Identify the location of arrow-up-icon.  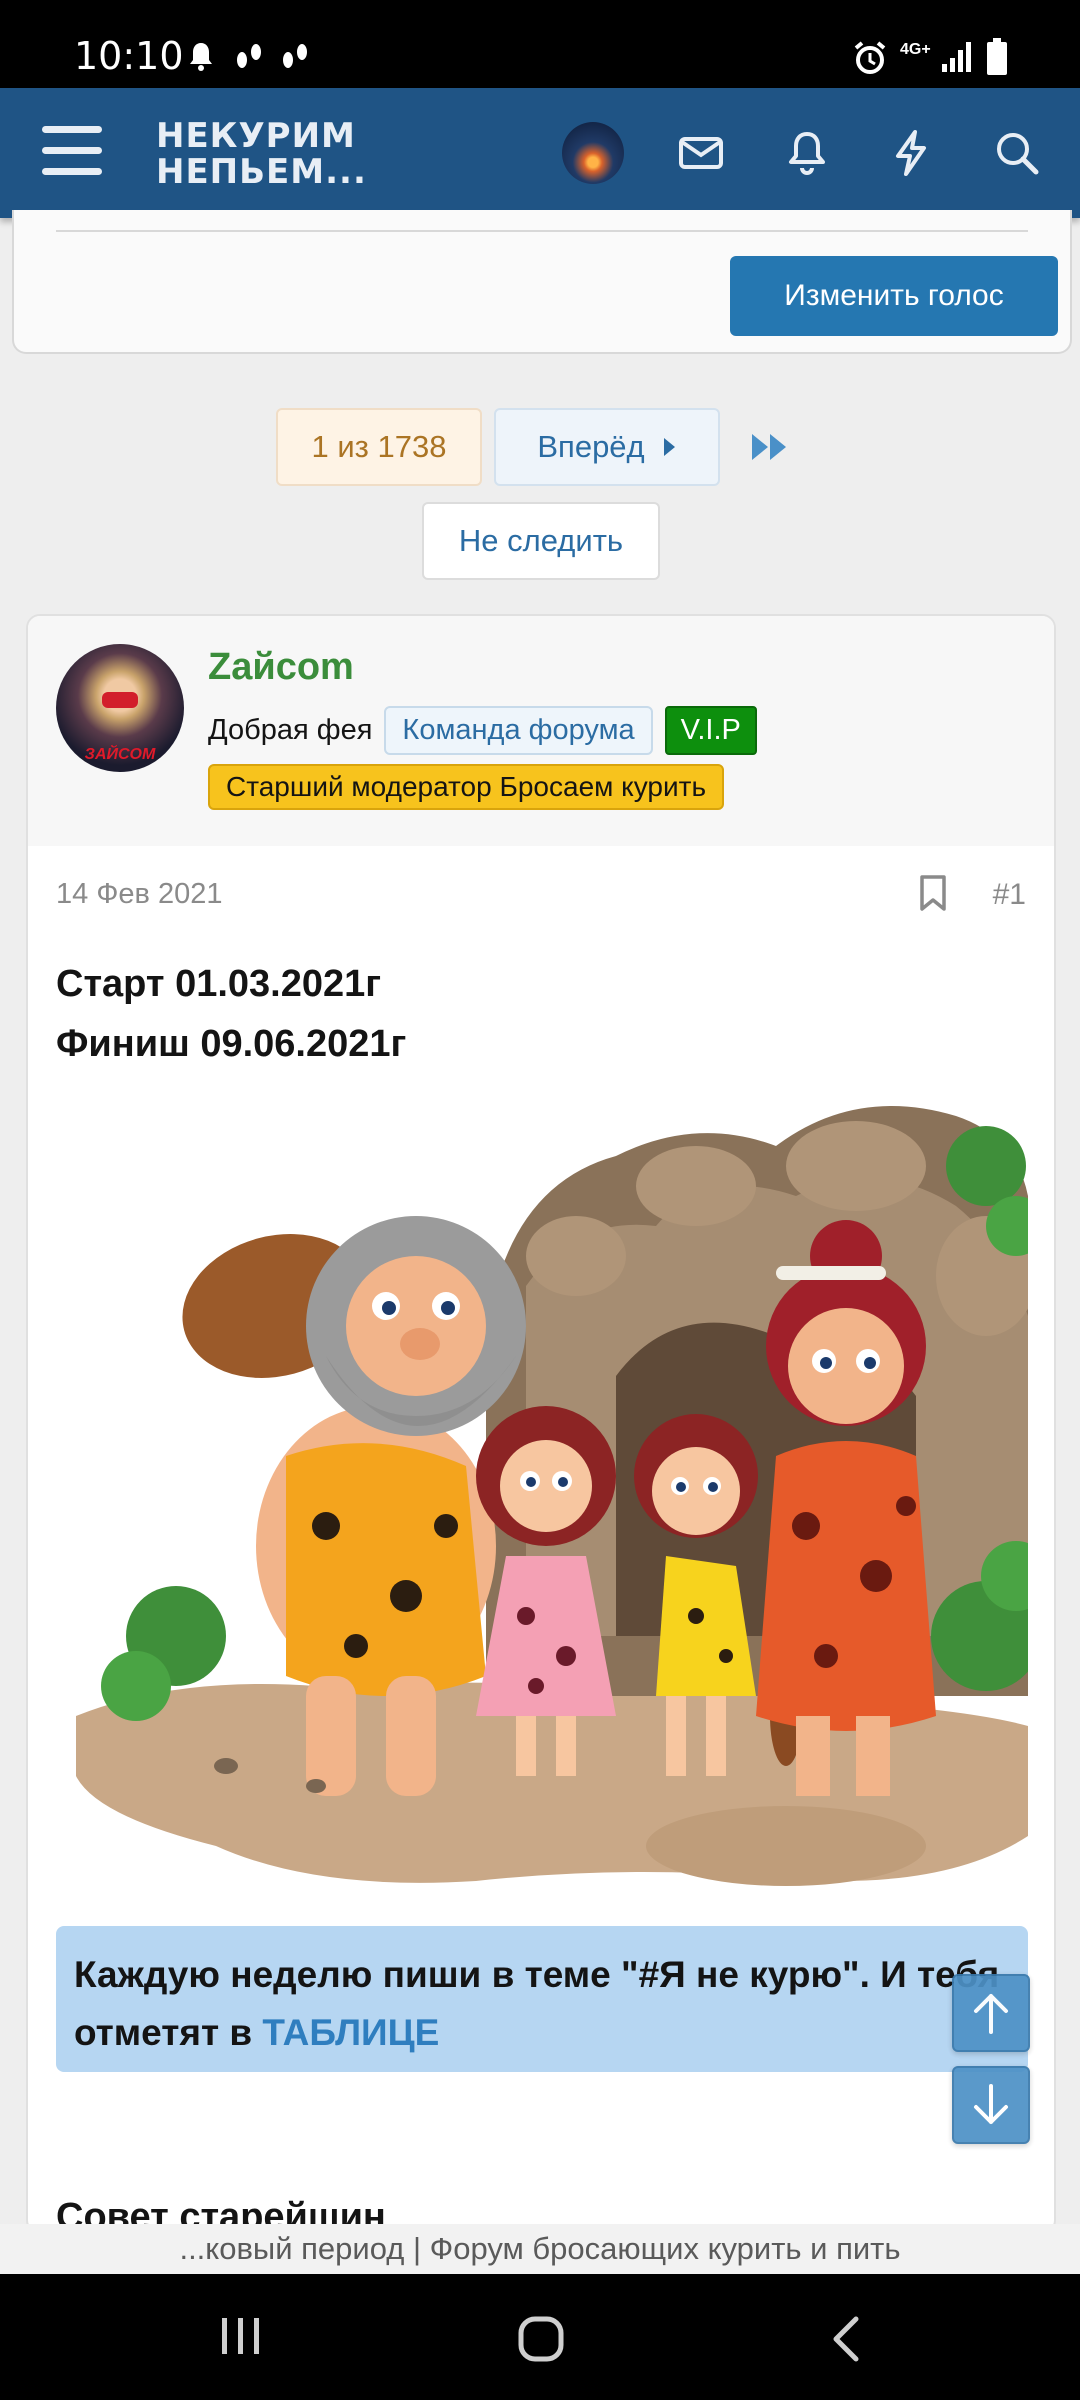
(991, 2014).